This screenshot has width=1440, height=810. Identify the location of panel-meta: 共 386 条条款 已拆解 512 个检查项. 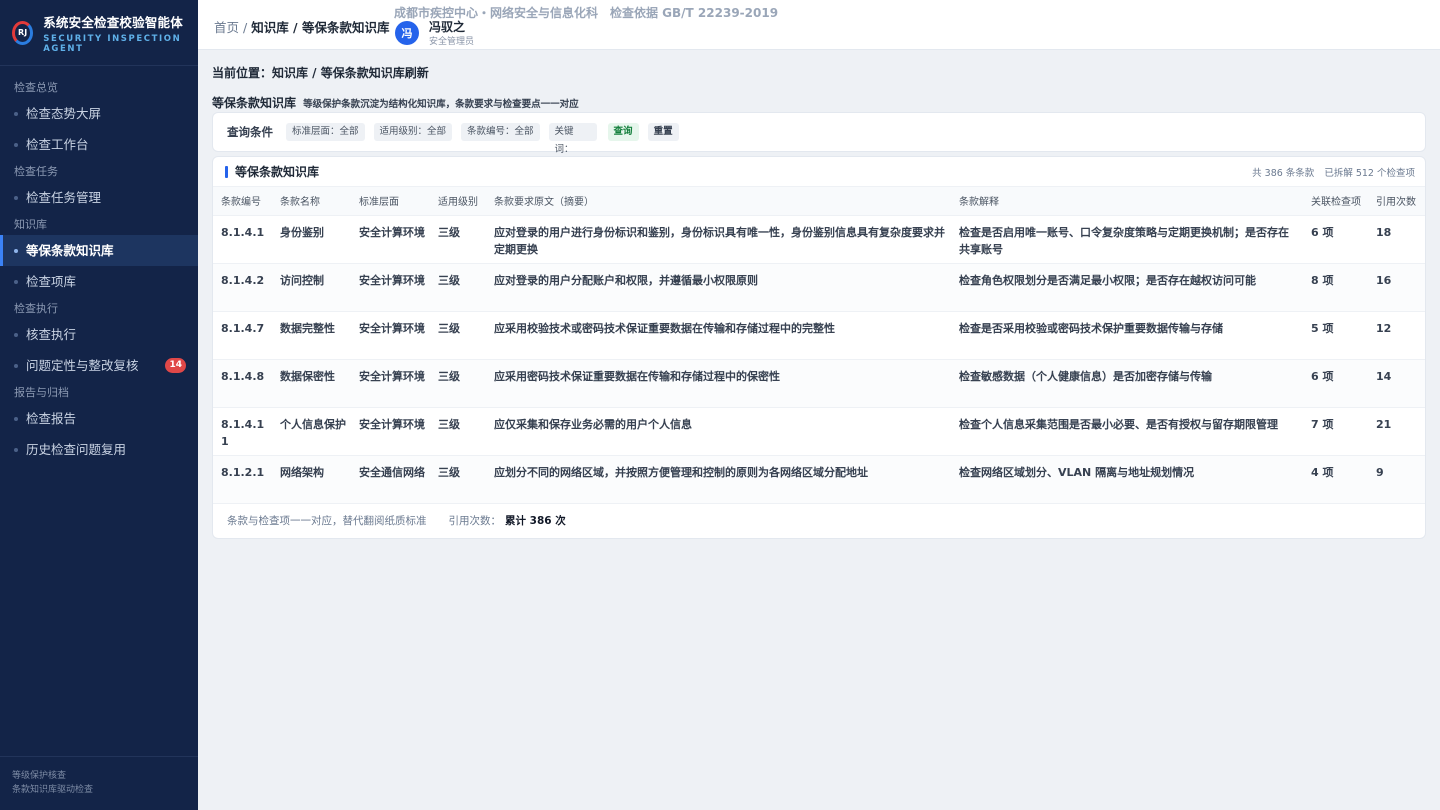
(1333, 172).